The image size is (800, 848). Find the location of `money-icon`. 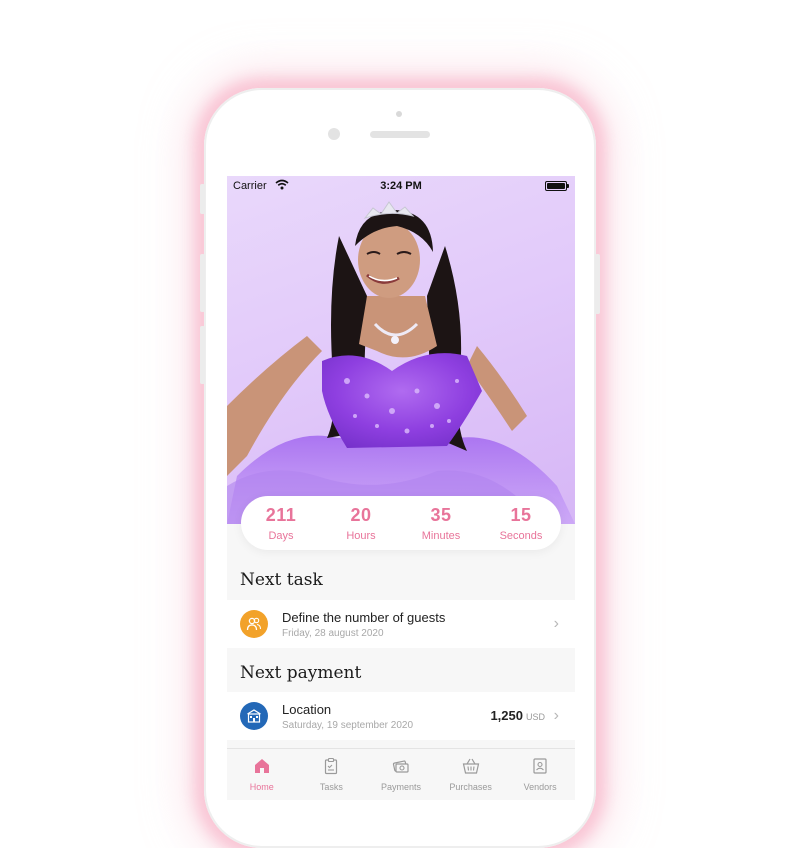

money-icon is located at coordinates (400, 766).